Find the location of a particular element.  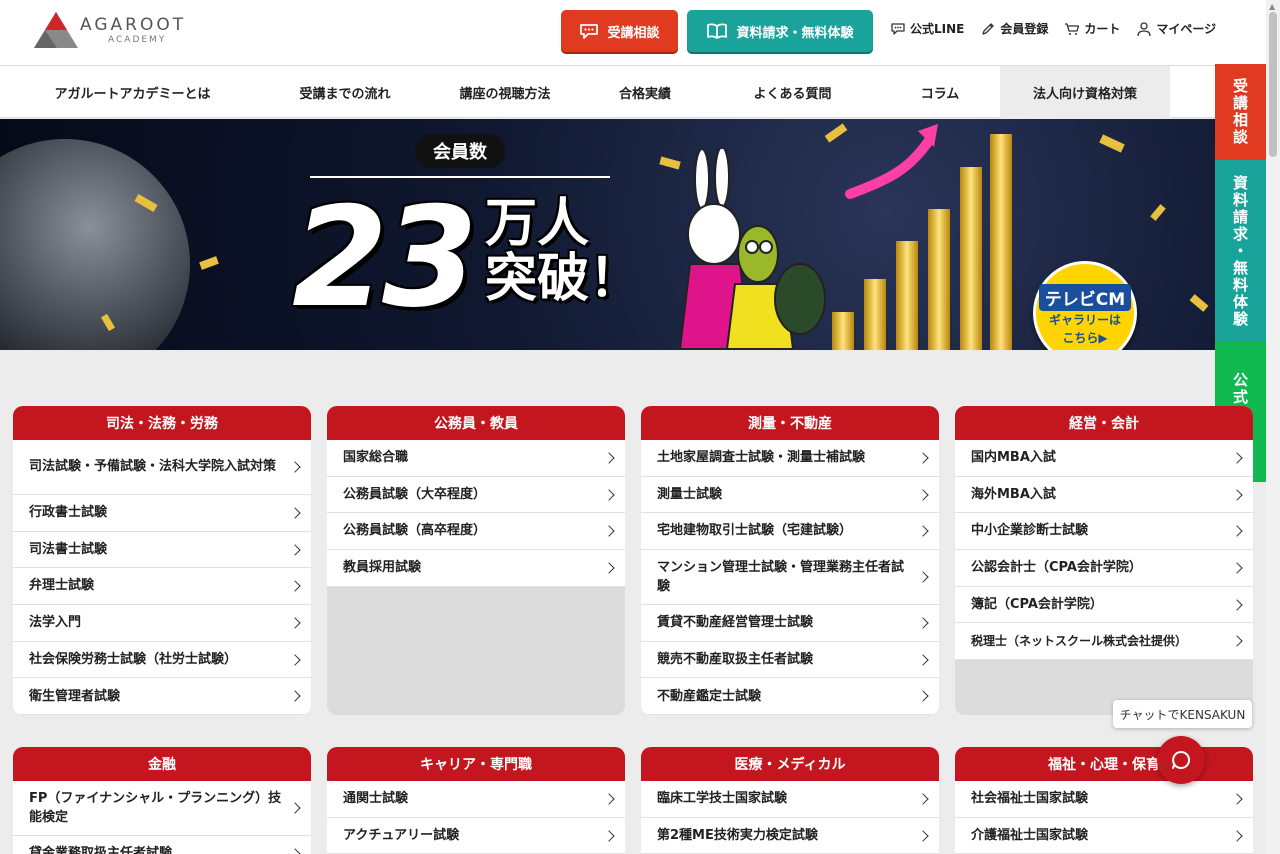

nav-item-results: 合格実績 is located at coordinates (645, 92).